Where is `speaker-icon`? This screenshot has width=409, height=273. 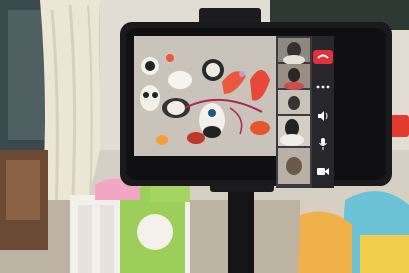
speaker-icon is located at coordinates (323, 116).